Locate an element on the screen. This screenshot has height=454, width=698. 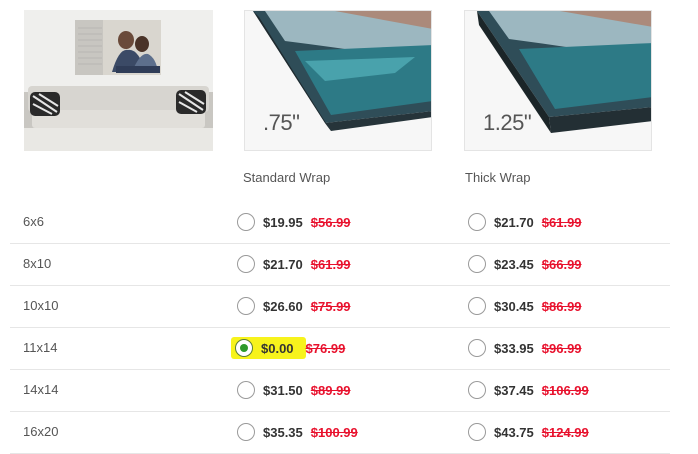
sale-price: $37.45 is located at coordinates (514, 390).